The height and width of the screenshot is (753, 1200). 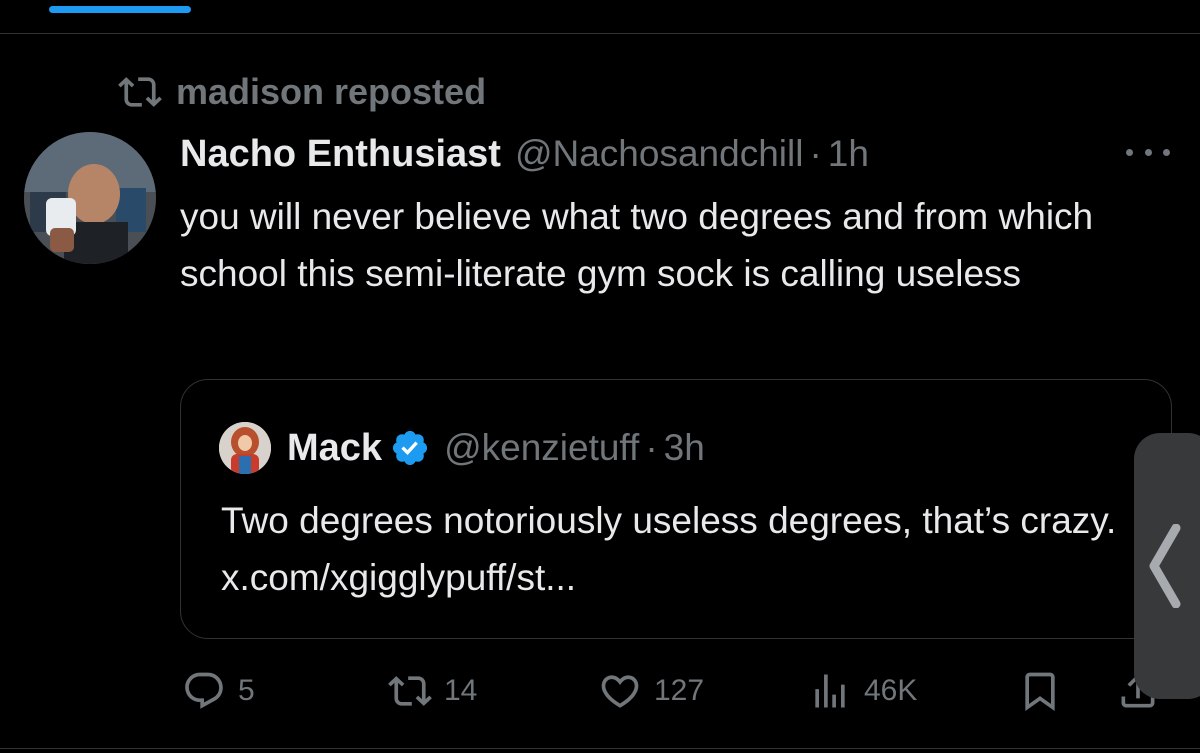 What do you see at coordinates (862, 691) in the screenshot?
I see `views-button: 46K` at bounding box center [862, 691].